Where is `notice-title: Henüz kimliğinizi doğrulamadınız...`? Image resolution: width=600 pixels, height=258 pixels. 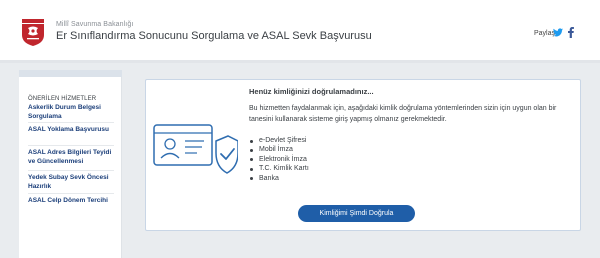 notice-title: Henüz kimliğinizi doğrulamadınız... is located at coordinates (311, 91).